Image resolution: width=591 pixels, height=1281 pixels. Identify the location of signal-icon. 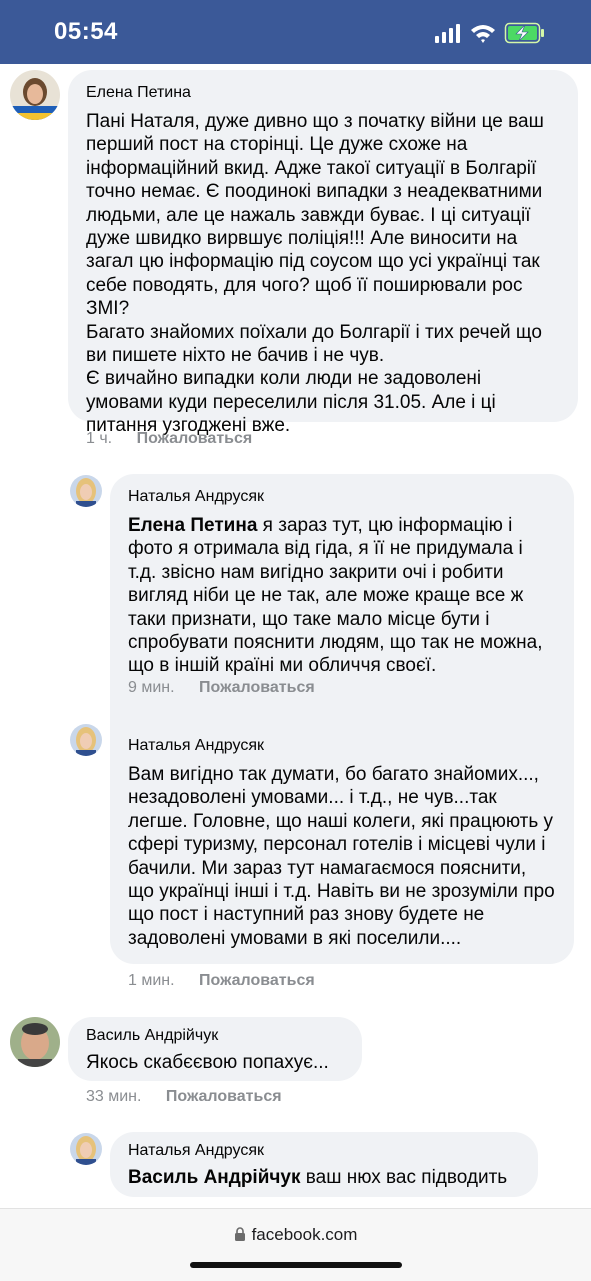
(447, 33).